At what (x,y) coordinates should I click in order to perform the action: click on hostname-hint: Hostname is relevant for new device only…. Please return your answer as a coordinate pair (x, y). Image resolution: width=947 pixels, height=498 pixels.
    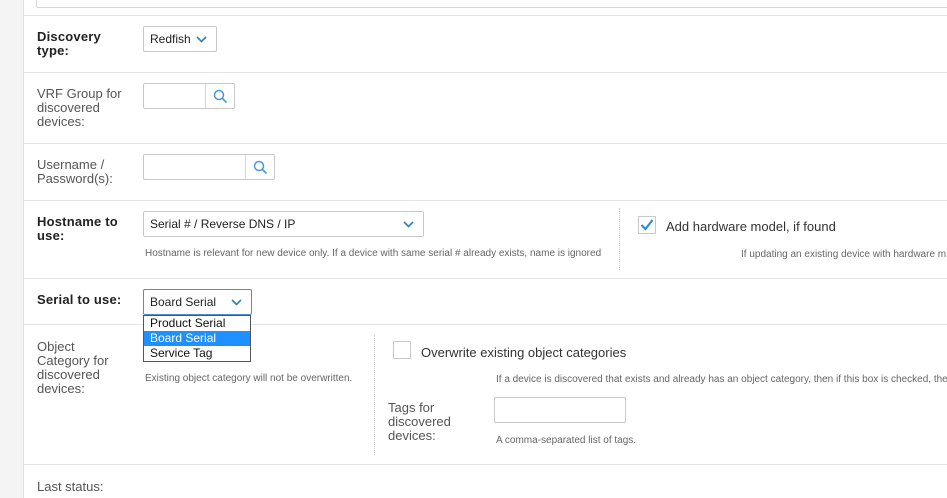
    Looking at the image, I should click on (373, 253).